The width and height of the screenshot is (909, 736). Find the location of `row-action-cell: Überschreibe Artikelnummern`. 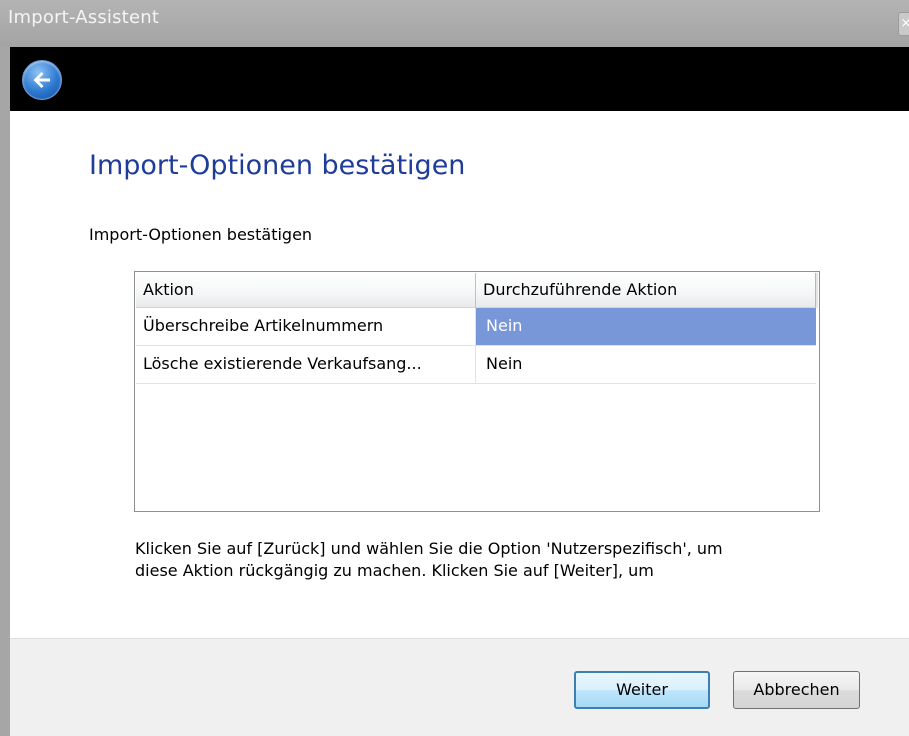

row-action-cell: Überschreibe Artikelnummern is located at coordinates (306, 327).